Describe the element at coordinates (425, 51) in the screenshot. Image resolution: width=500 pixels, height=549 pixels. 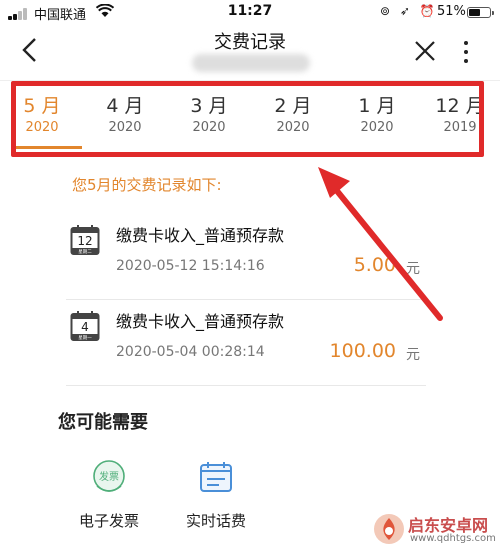
I see `close-icon` at that location.